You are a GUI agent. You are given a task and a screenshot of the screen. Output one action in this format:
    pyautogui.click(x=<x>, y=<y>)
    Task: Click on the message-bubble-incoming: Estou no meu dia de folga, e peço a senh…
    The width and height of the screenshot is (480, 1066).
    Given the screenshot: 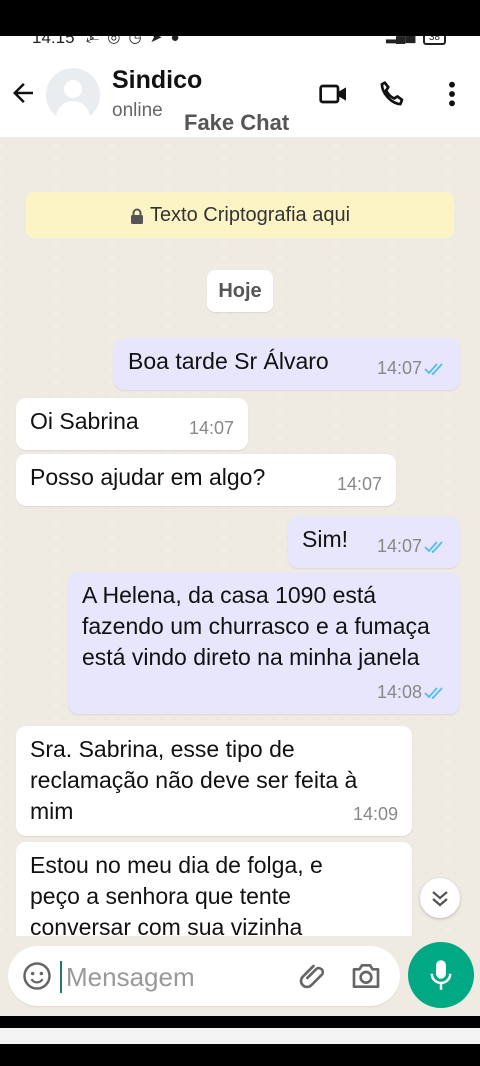 What is the action you would take?
    pyautogui.click(x=214, y=889)
    